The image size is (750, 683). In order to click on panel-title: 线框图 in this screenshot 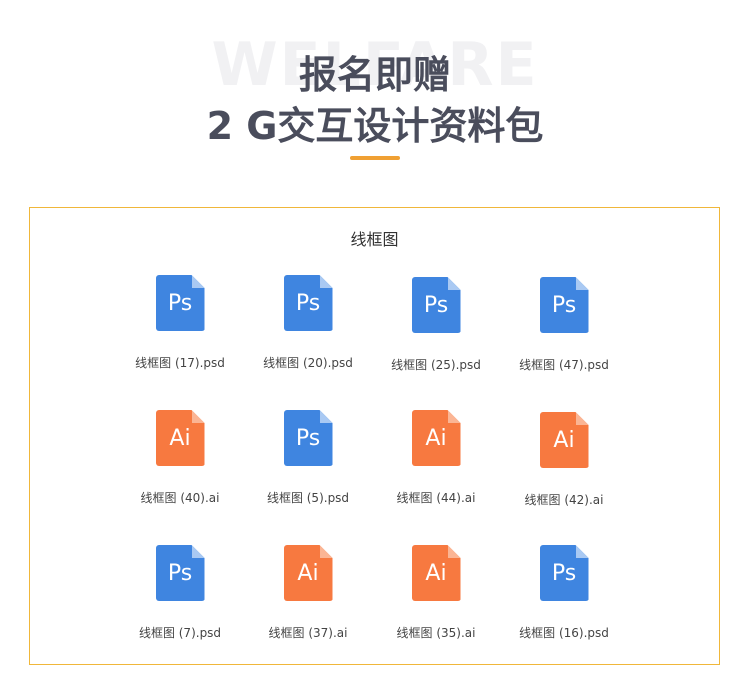, I will do `click(374, 239)`.